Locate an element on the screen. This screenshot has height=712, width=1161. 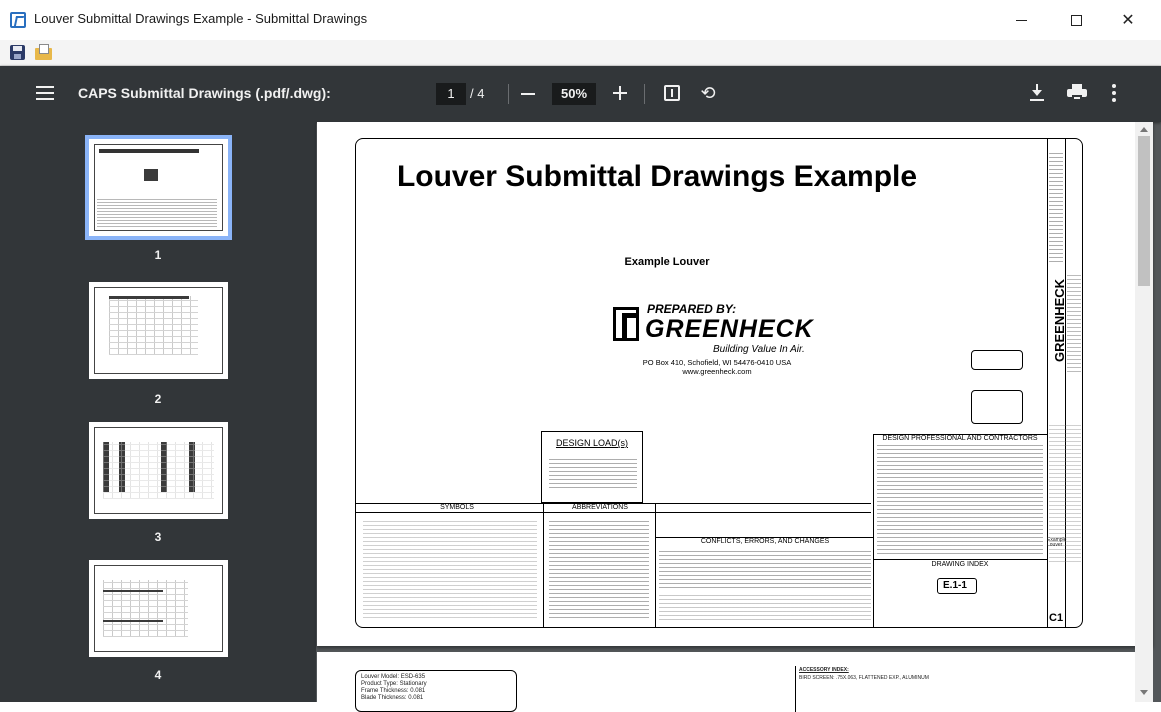
thumbnail-number: 2 is located at coordinates (158, 399).